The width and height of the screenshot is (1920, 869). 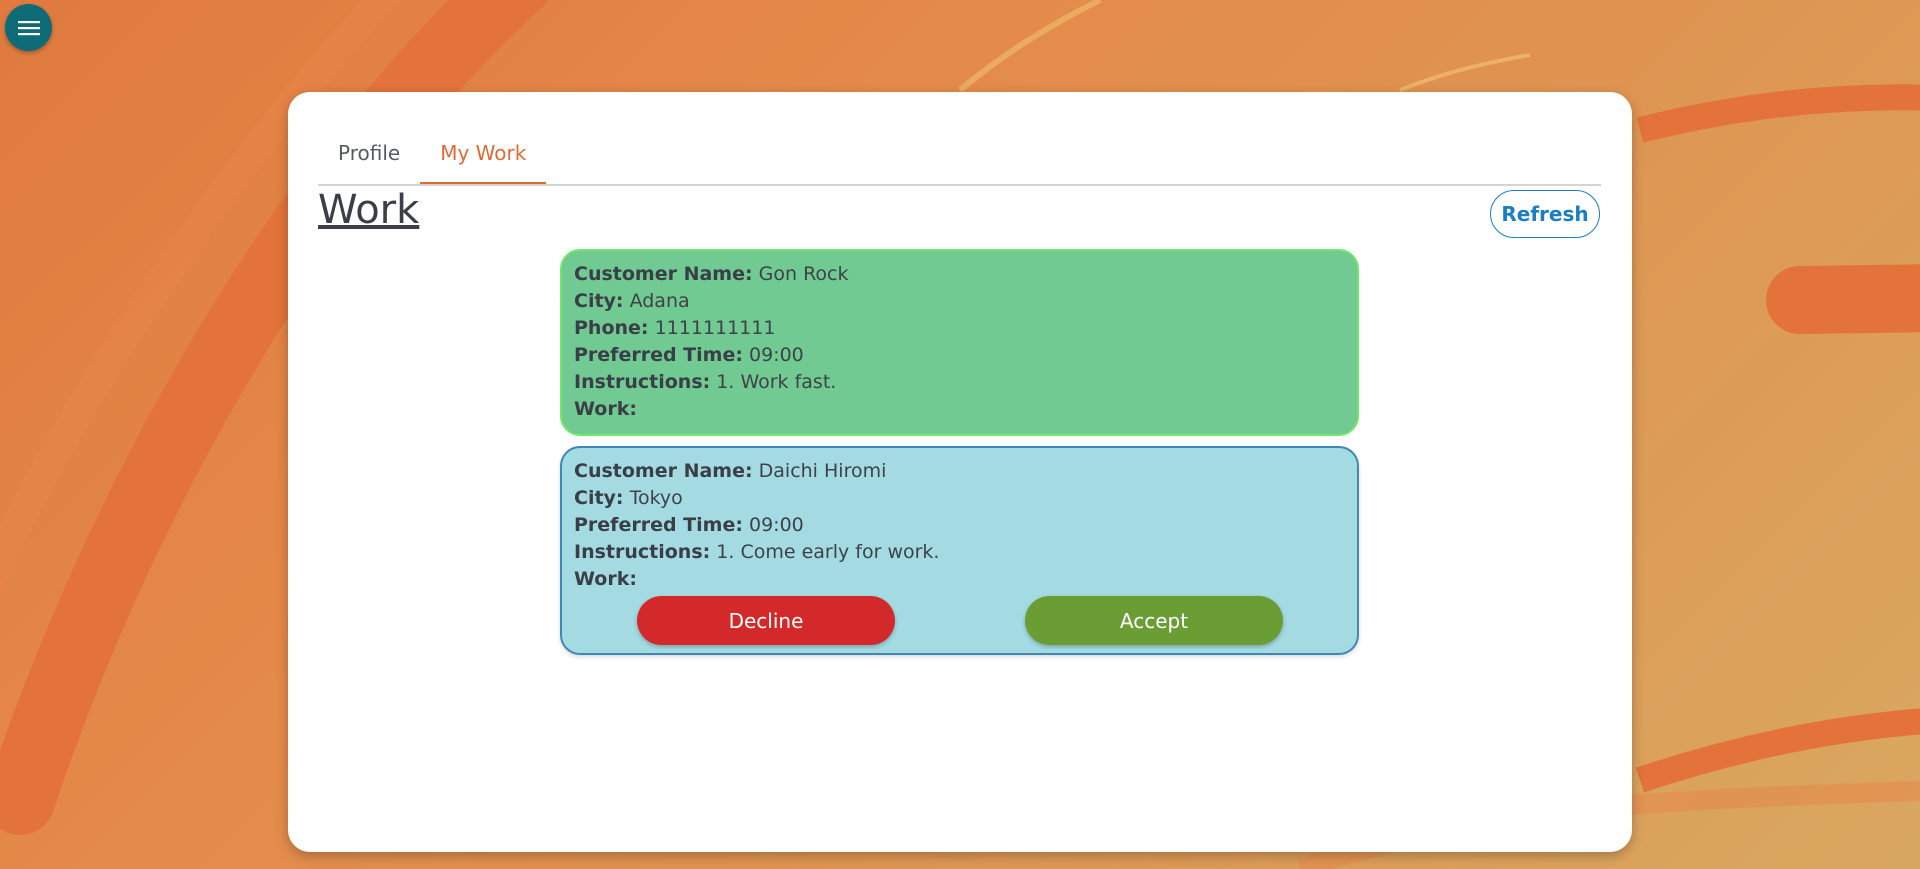 What do you see at coordinates (776, 382) in the screenshot?
I see `field-value: 1. Work fast.` at bounding box center [776, 382].